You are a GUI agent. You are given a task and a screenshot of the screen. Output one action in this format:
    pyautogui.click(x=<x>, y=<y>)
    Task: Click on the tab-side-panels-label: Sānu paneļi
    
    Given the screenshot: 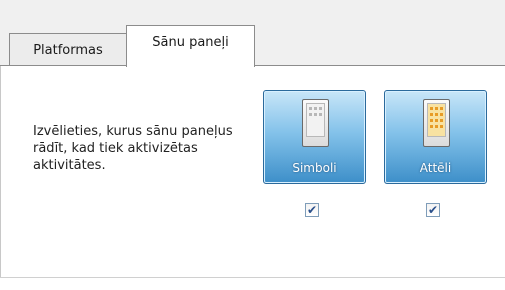 What is the action you would take?
    pyautogui.click(x=190, y=42)
    